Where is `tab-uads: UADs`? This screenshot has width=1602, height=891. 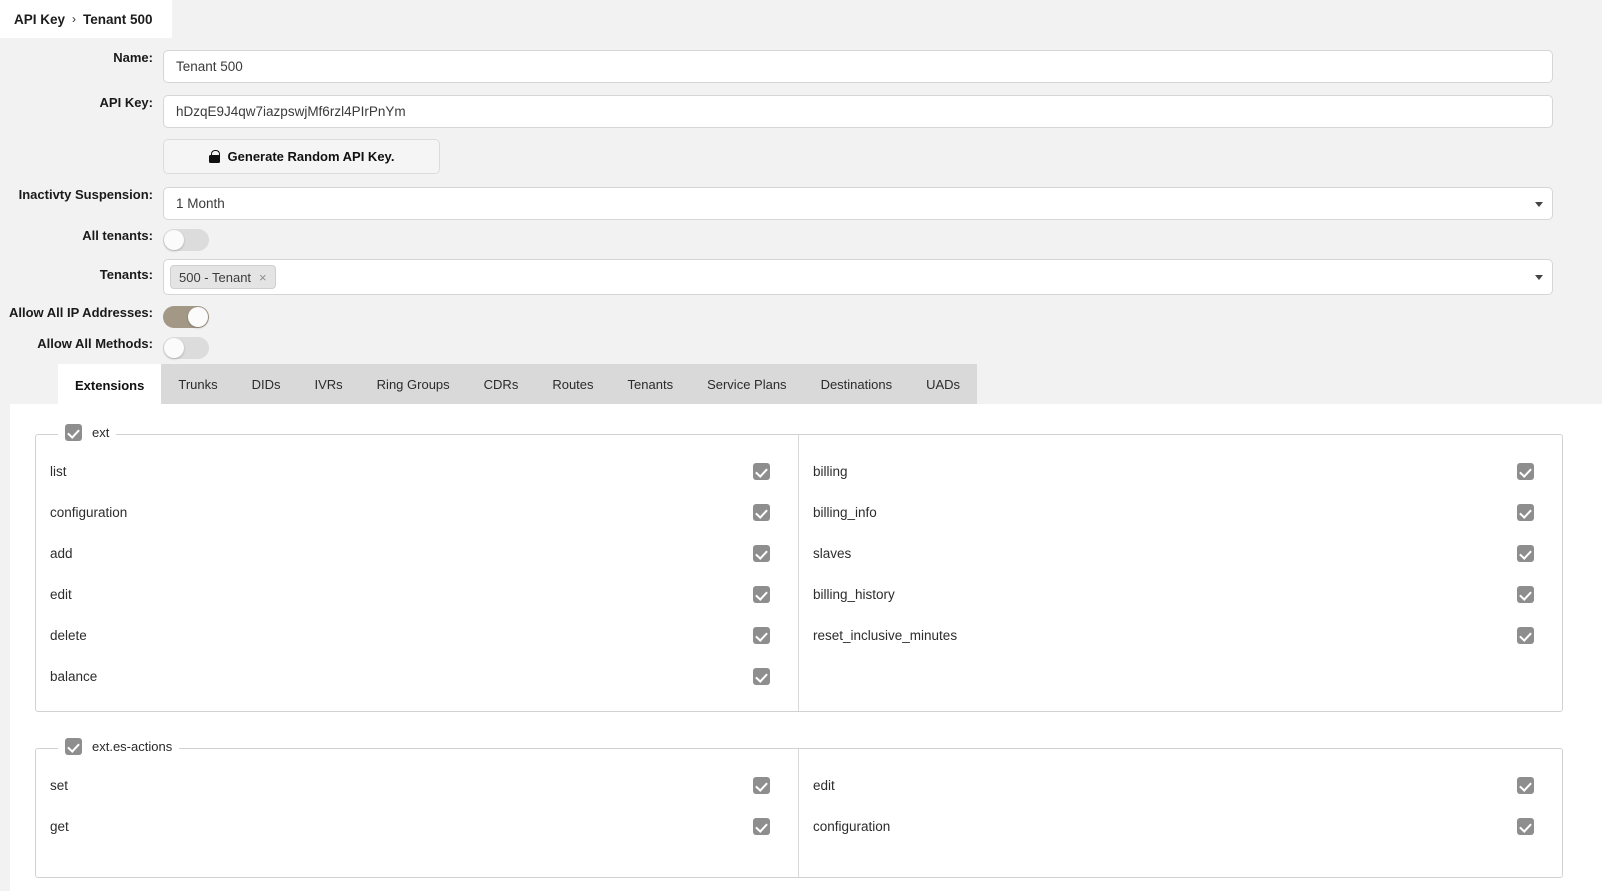 tab-uads: UADs is located at coordinates (943, 384).